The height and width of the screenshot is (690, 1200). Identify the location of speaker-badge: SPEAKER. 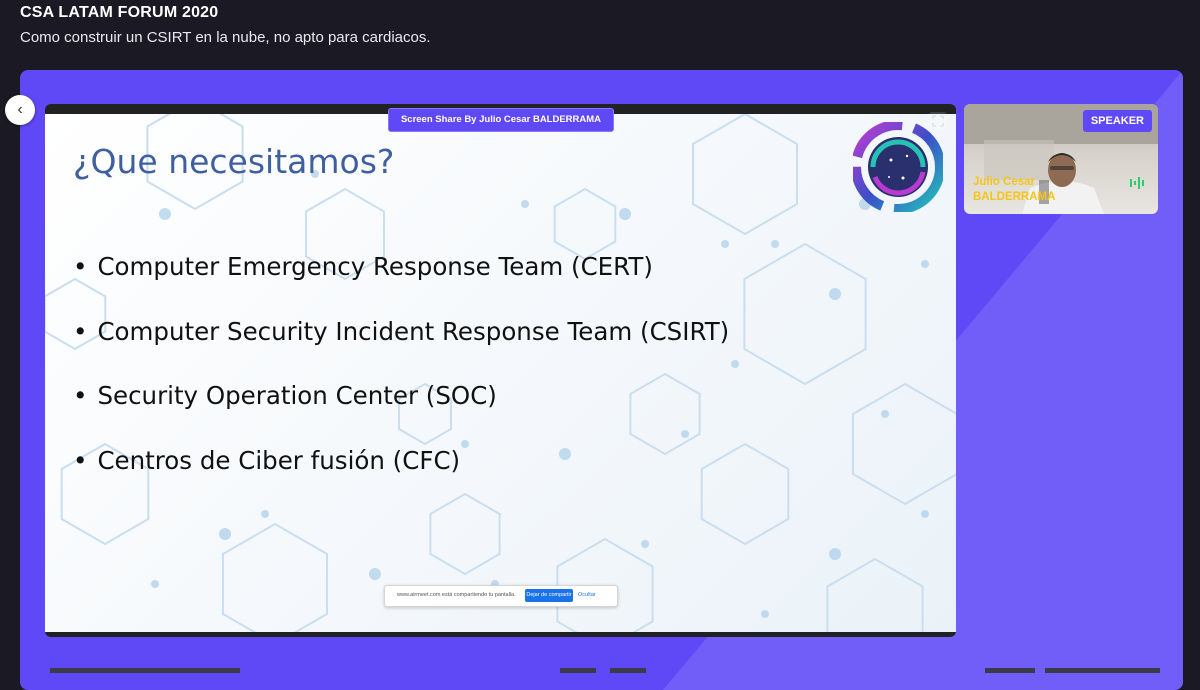
(1117, 121).